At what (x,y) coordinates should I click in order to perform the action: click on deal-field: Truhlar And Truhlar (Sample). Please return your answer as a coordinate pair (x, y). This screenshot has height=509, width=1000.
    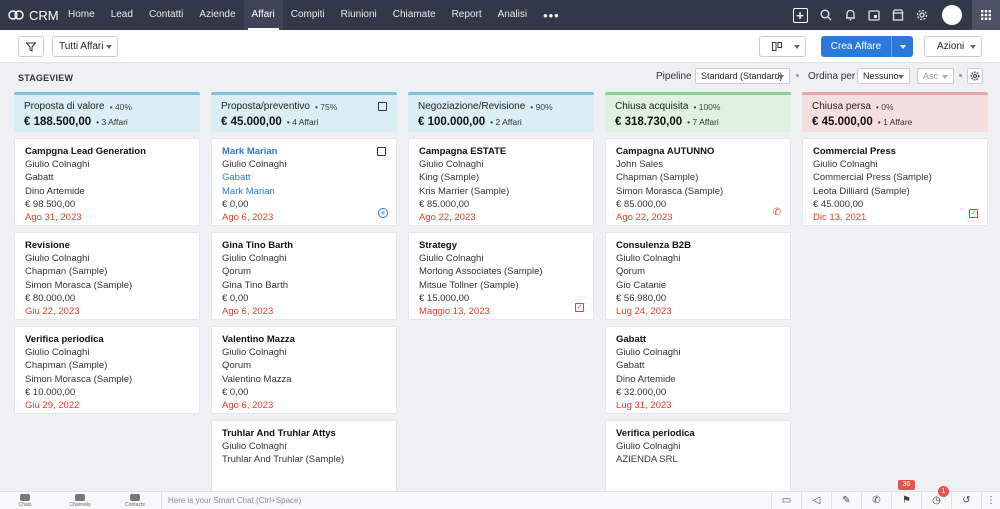
    Looking at the image, I should click on (283, 460).